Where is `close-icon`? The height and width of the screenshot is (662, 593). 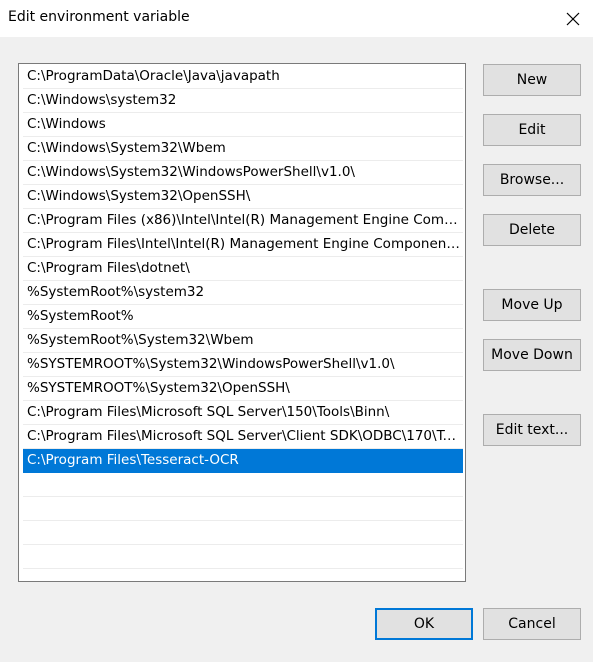
close-icon is located at coordinates (573, 18).